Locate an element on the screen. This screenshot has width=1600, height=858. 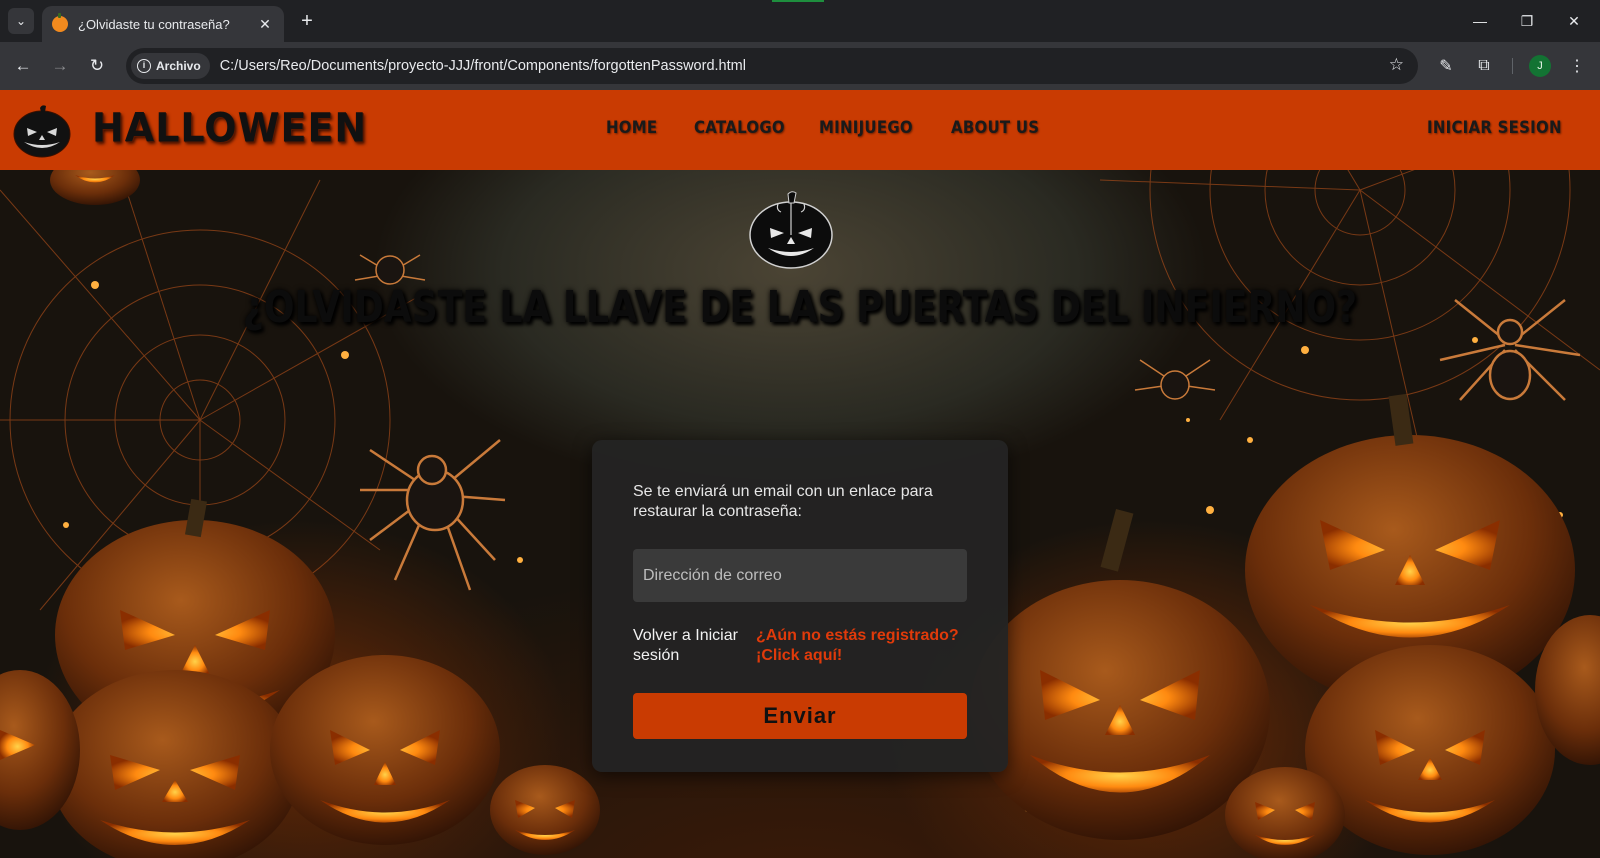
back-to-login-link: Volver a Iniciar sesión is located at coordinates (693, 646).